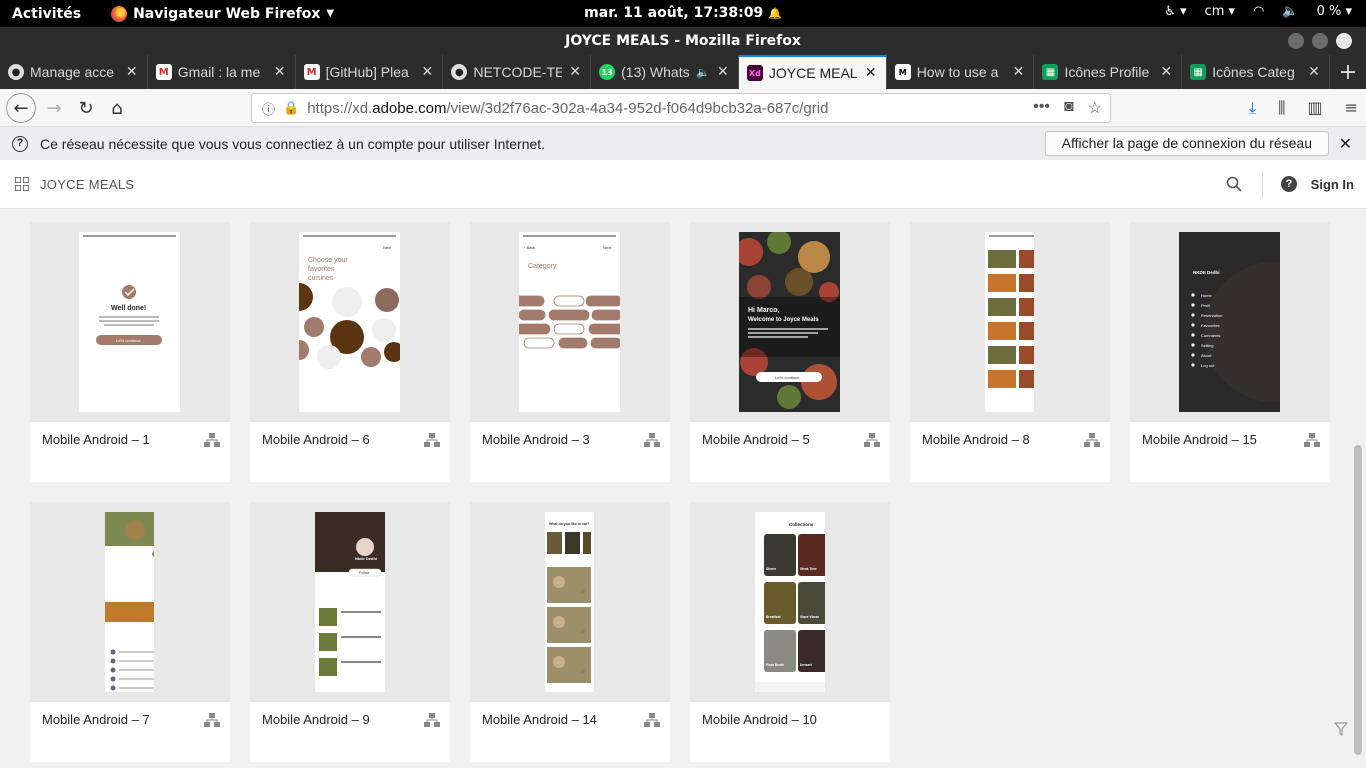 This screenshot has height=768, width=1366. I want to click on downloads-icon: ⤓, so click(1252, 108).